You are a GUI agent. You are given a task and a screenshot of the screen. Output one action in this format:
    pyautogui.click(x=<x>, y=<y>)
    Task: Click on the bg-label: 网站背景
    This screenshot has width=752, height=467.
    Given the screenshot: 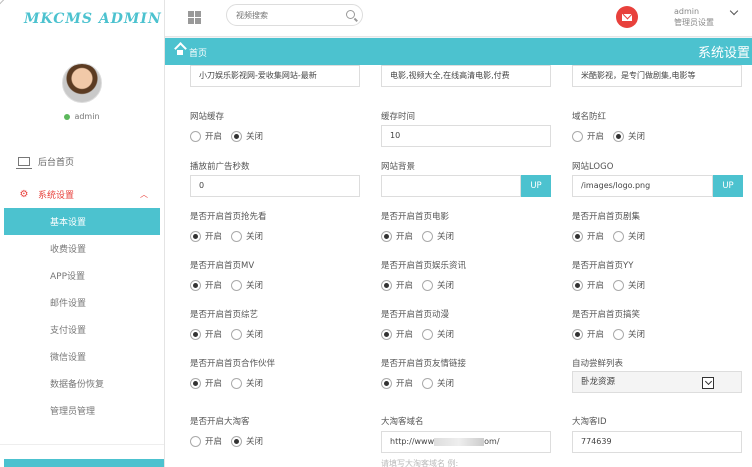 What is the action you would take?
    pyautogui.click(x=398, y=167)
    